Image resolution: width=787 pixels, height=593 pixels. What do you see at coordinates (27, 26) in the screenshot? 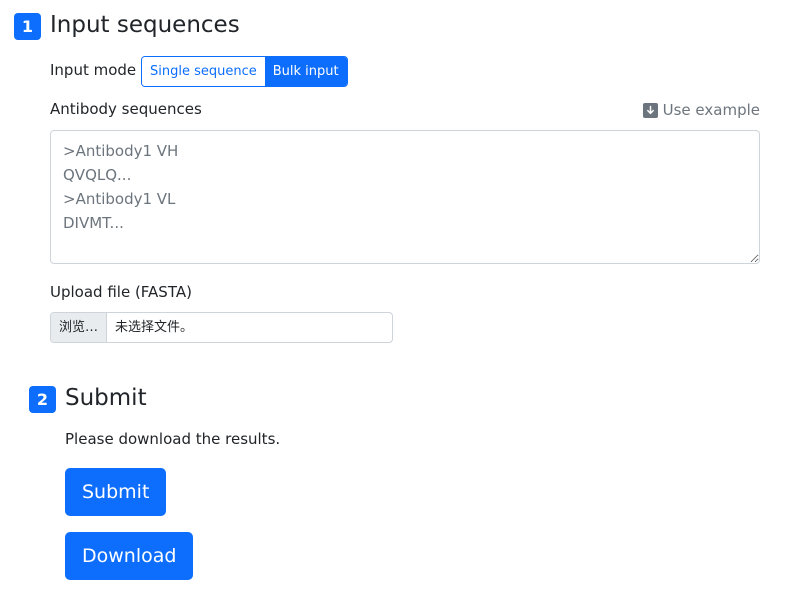
I see `step-1-badge: 1` at bounding box center [27, 26].